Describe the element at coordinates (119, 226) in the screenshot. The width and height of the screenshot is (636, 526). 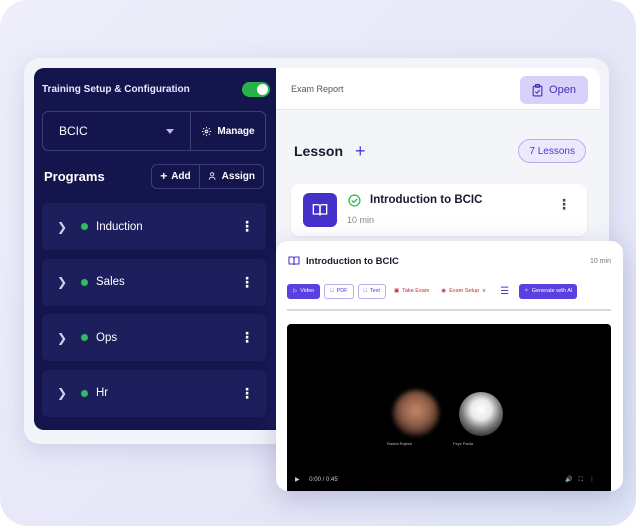
I see `program-label: Induction` at that location.